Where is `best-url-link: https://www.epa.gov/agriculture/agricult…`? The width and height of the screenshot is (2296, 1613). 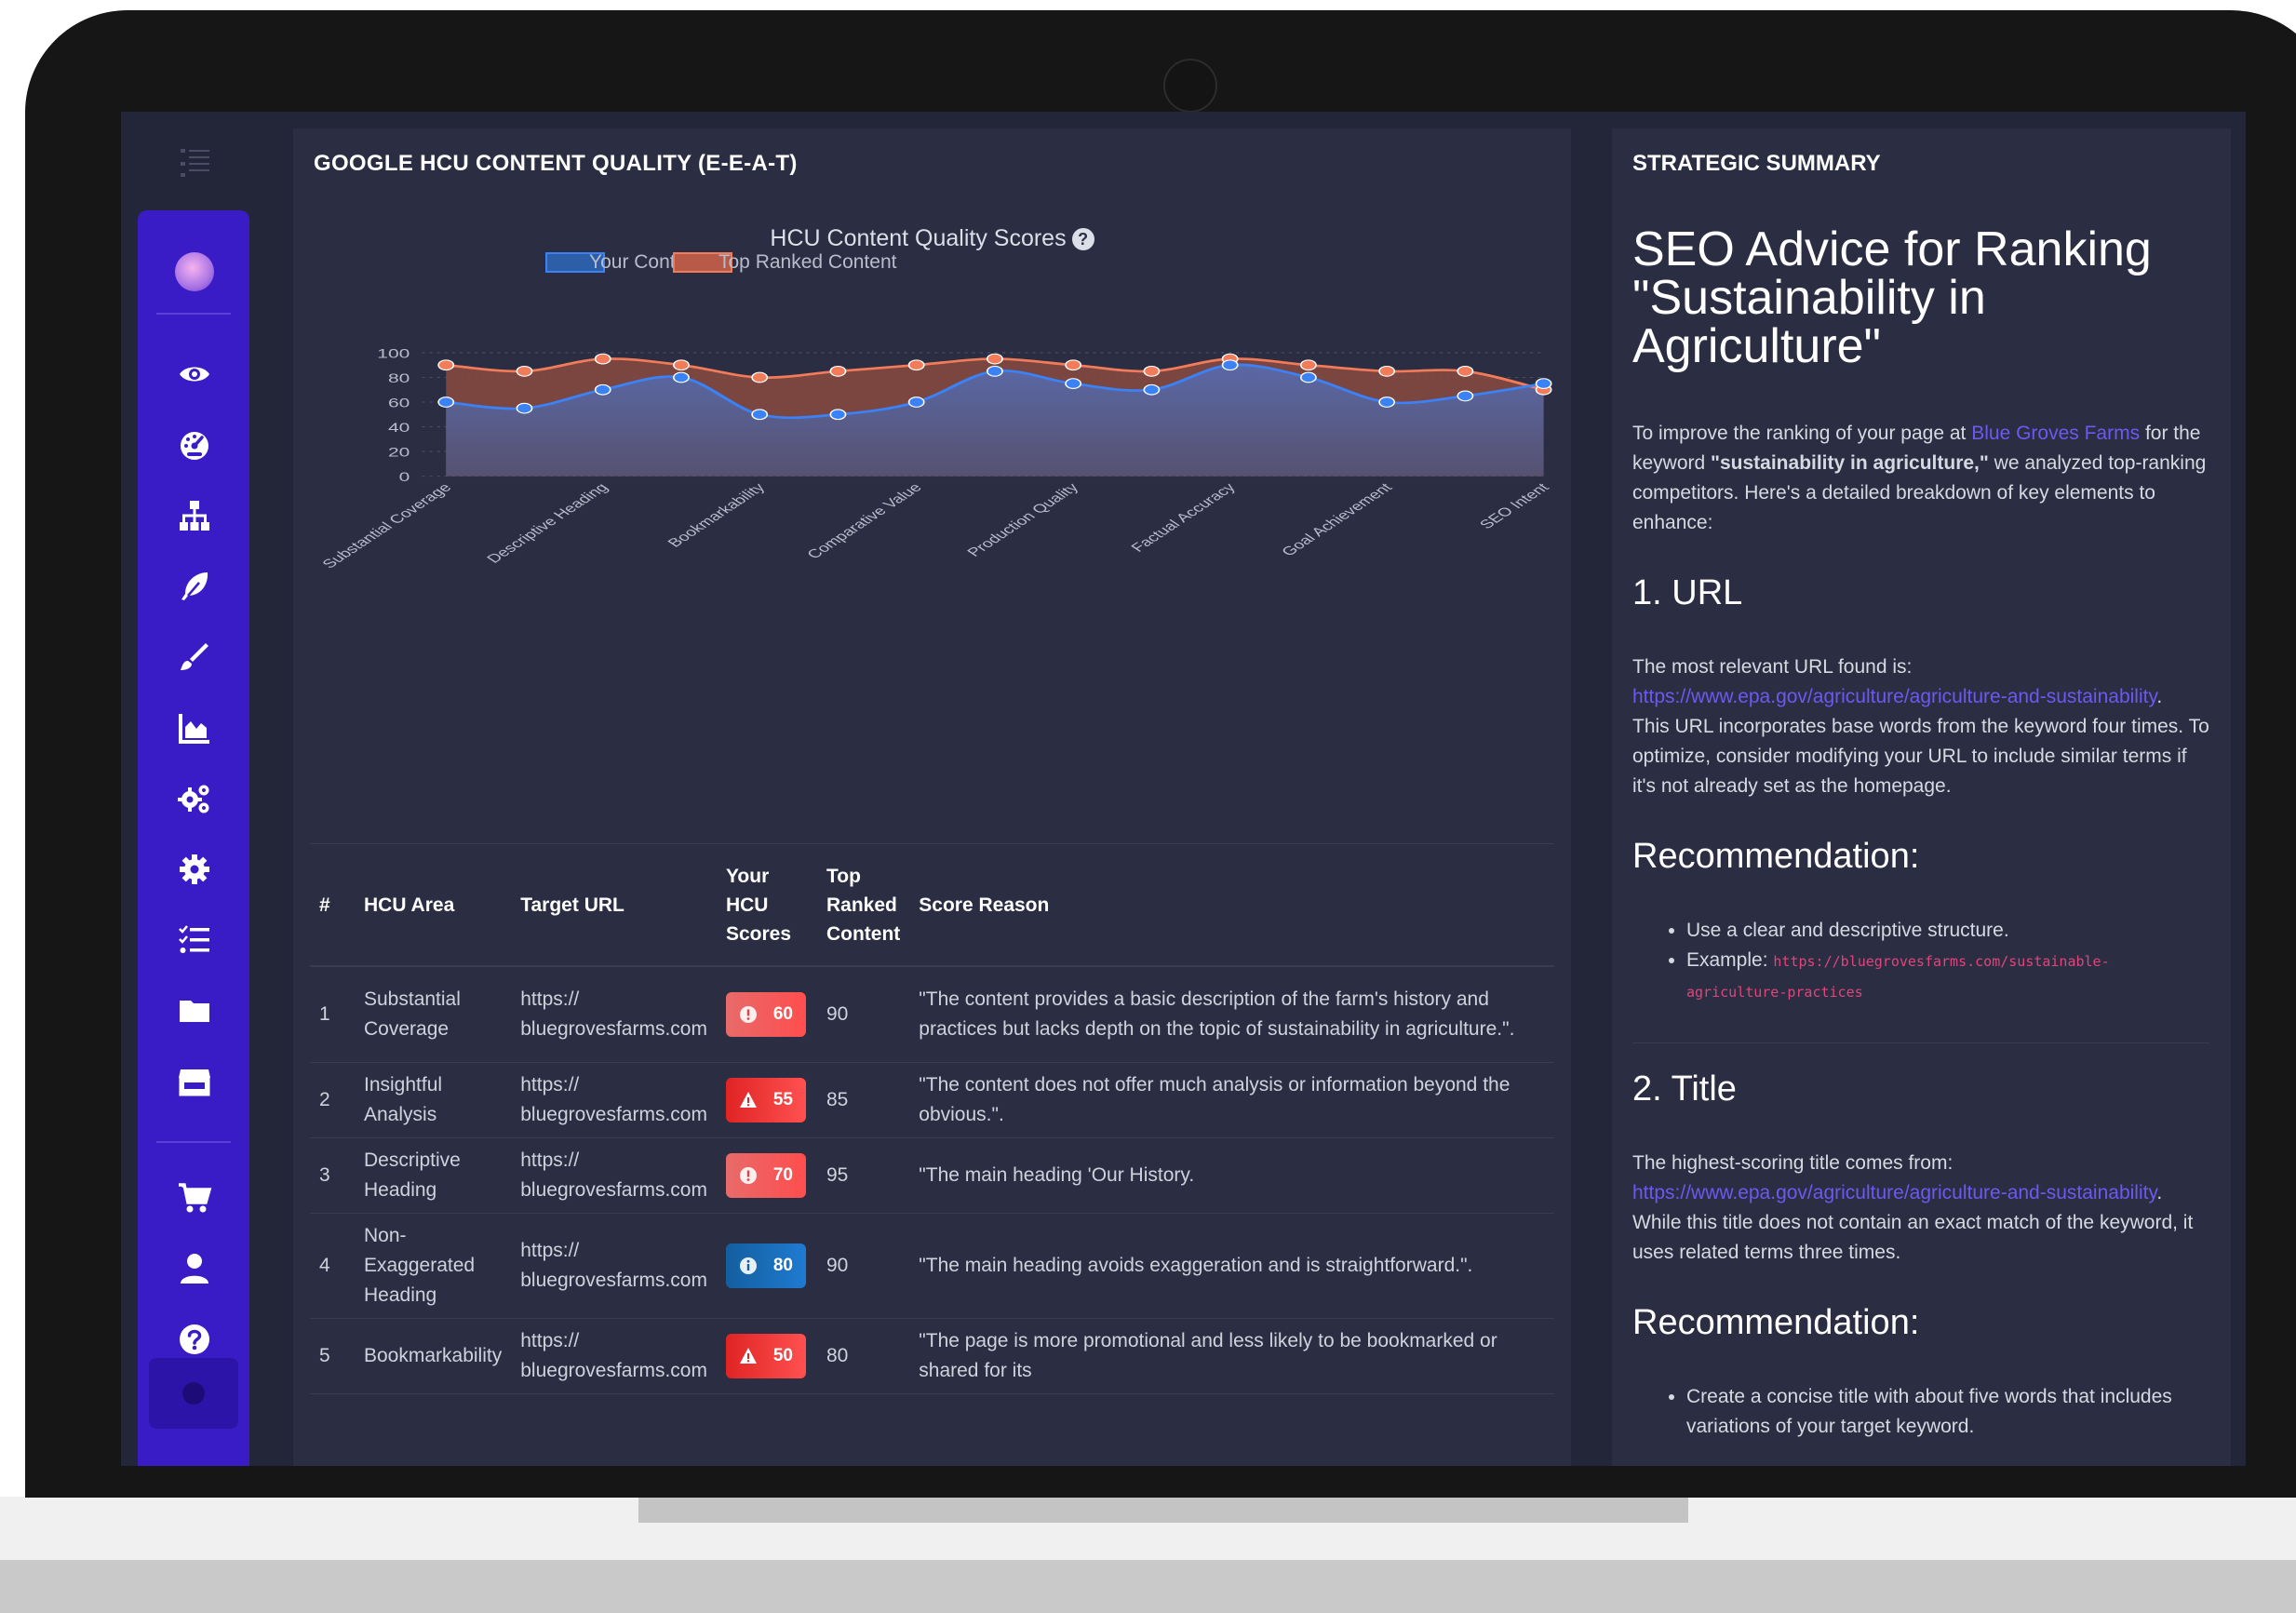 best-url-link: https://www.epa.gov/agriculture/agricult… is located at coordinates (1894, 696).